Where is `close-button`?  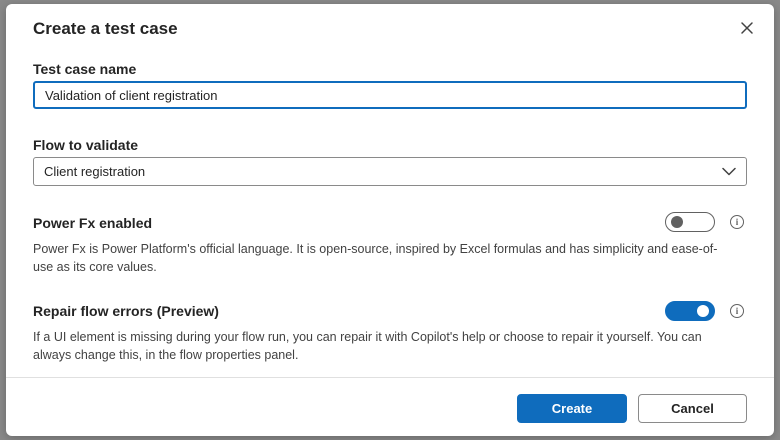 close-button is located at coordinates (747, 28).